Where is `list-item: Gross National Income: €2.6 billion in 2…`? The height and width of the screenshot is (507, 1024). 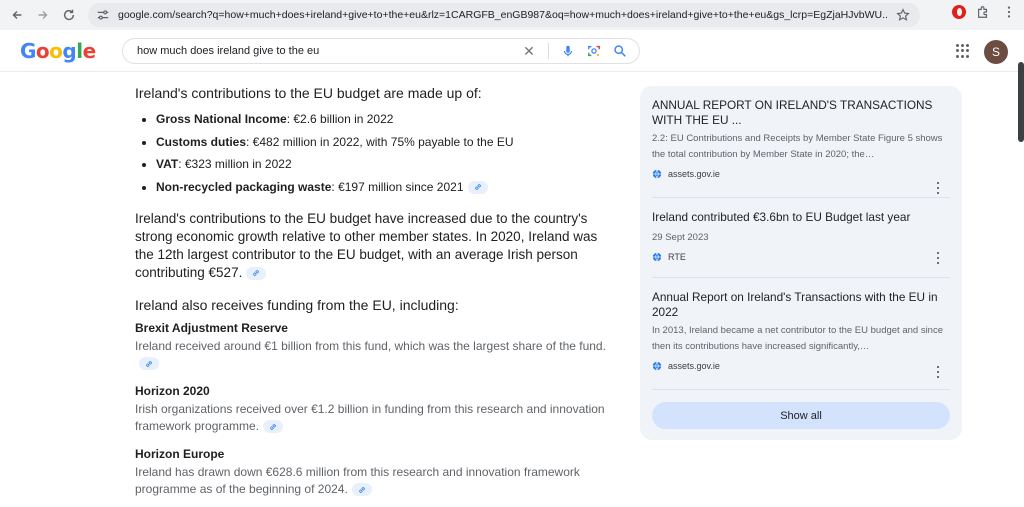
list-item: Gross National Income: €2.6 billion in 2… is located at coordinates (375, 119).